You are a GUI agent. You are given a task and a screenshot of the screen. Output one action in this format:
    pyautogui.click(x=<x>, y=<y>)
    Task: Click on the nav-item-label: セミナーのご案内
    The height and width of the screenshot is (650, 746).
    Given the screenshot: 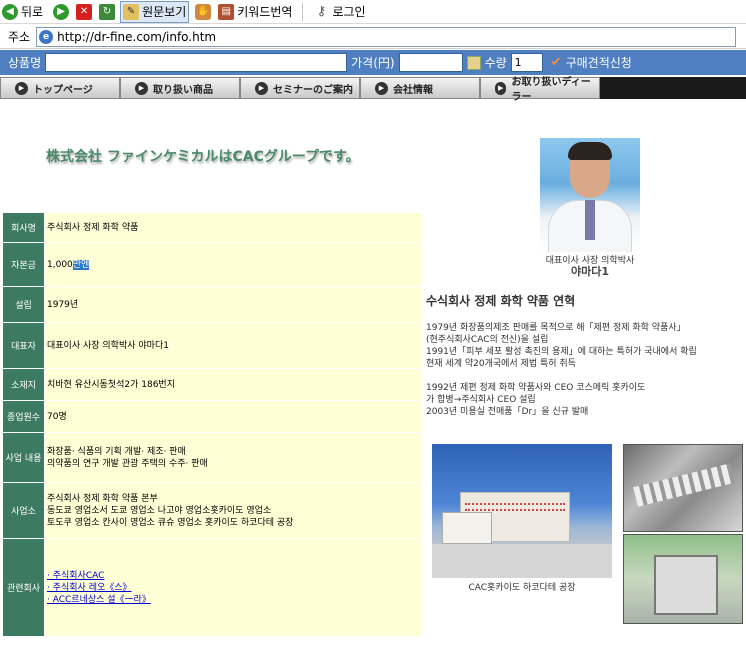 What is the action you would take?
    pyautogui.click(x=313, y=90)
    